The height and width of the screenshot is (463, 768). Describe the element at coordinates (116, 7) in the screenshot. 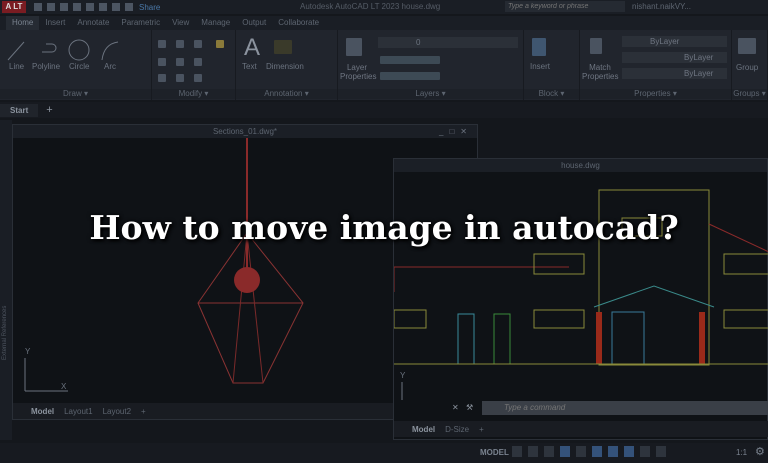

I see `undo-icon` at that location.